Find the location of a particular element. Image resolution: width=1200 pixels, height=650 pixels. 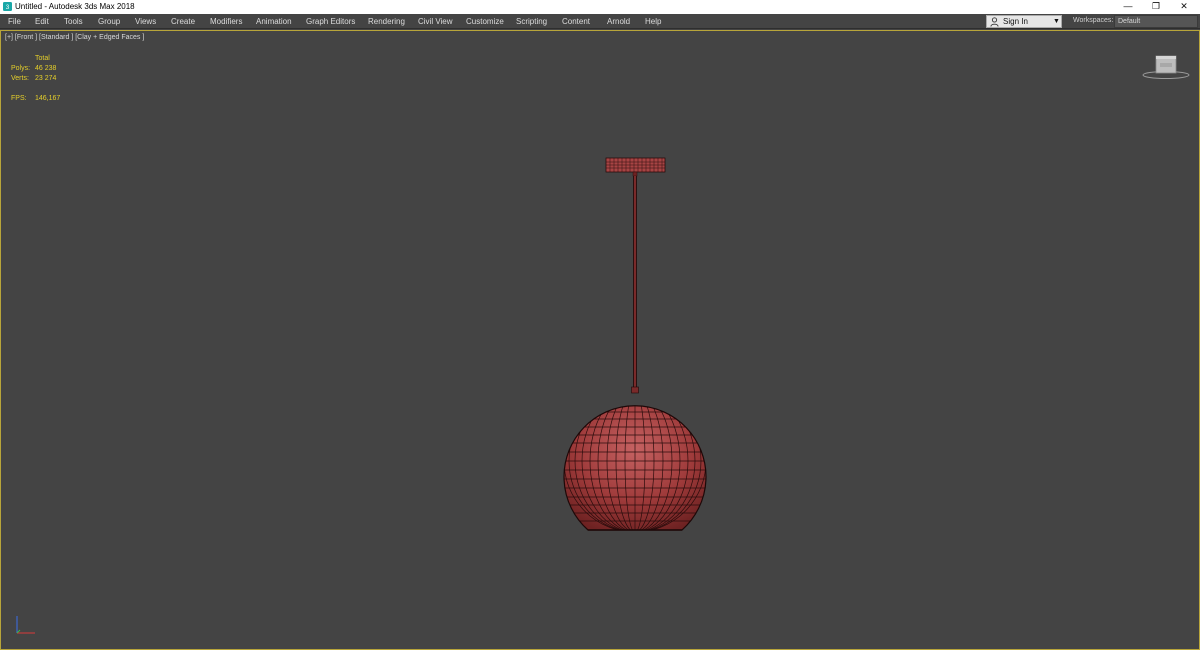

user-icon is located at coordinates (994, 22).